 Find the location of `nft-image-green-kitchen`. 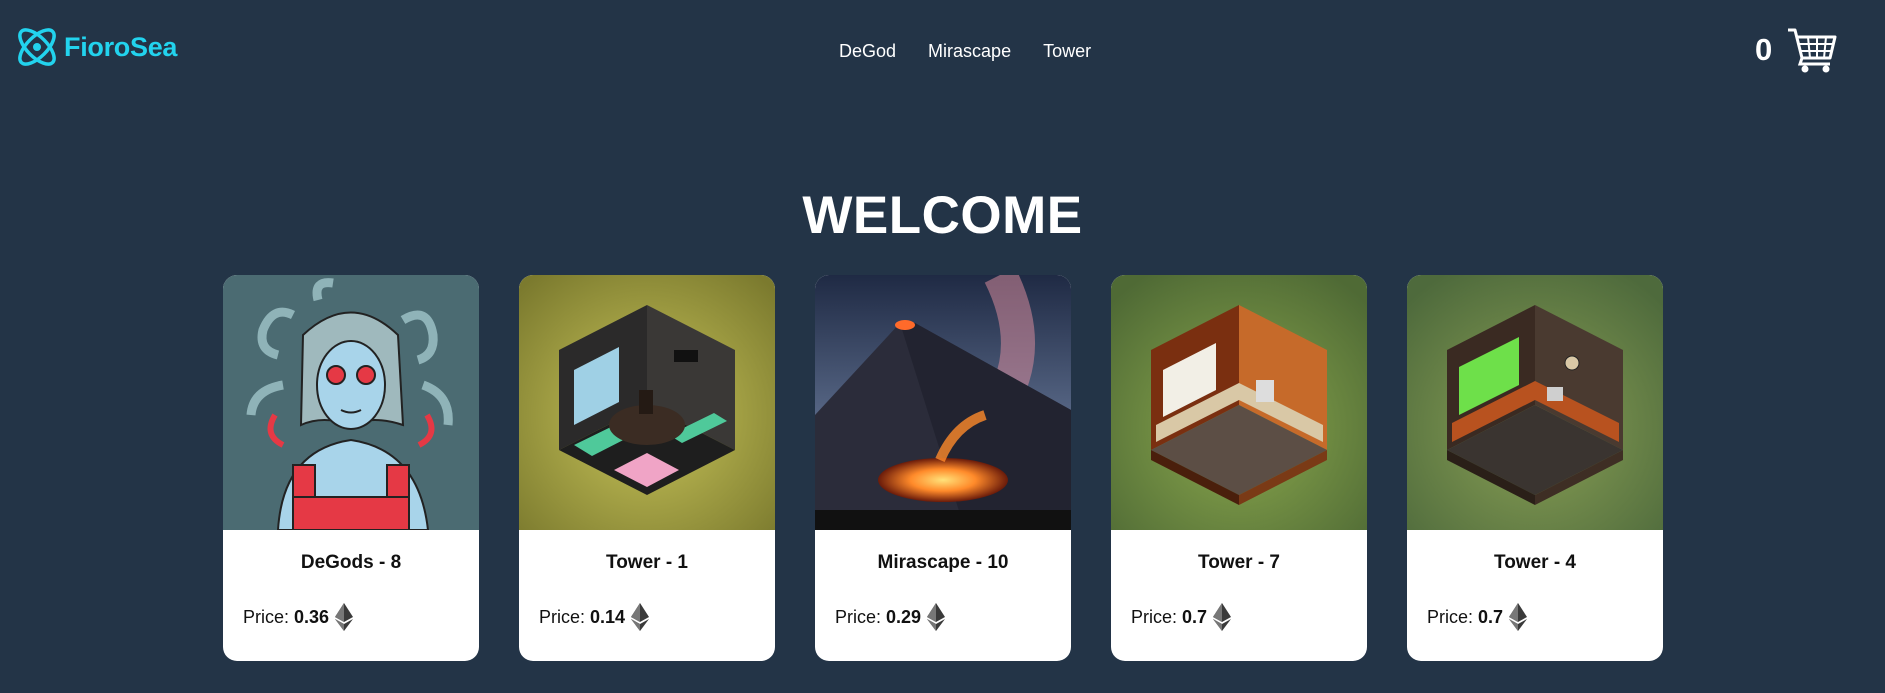

nft-image-green-kitchen is located at coordinates (1535, 402).